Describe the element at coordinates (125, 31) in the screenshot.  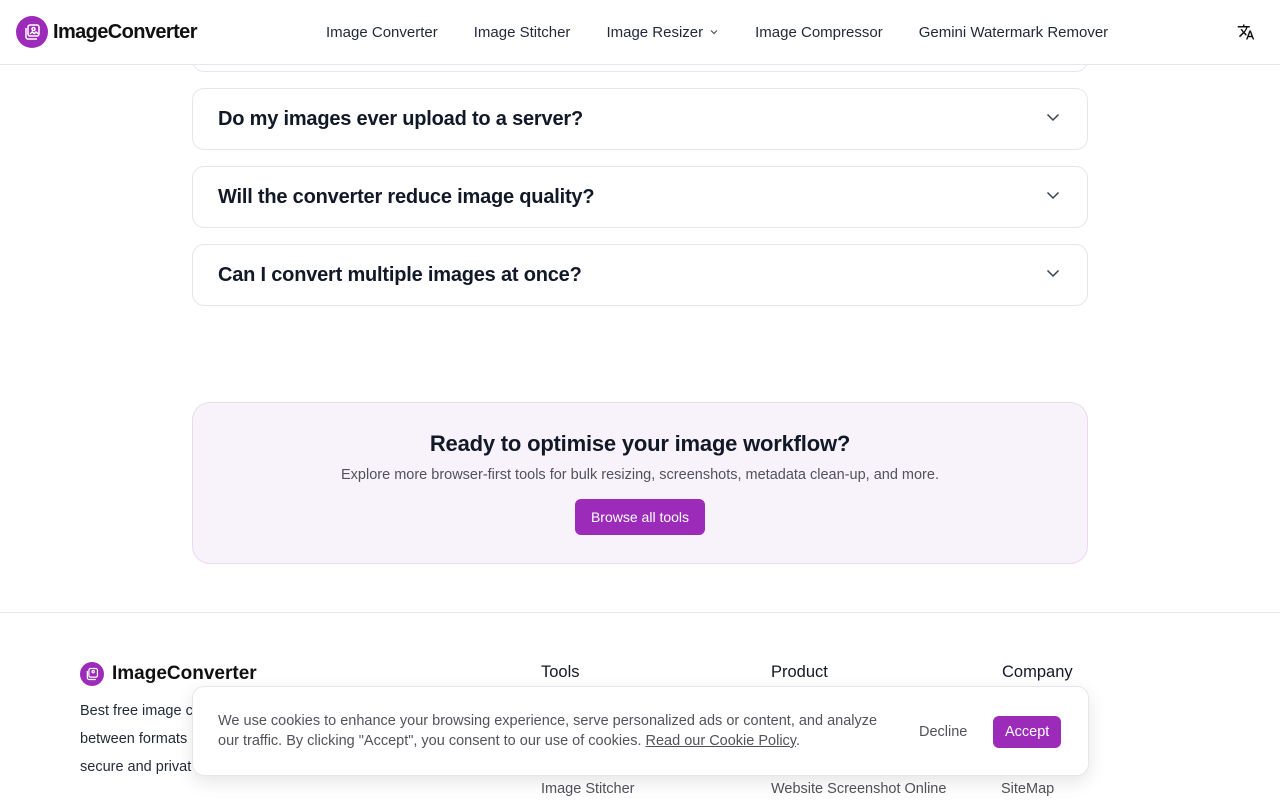
I see `logo-text: ImageConverter` at that location.